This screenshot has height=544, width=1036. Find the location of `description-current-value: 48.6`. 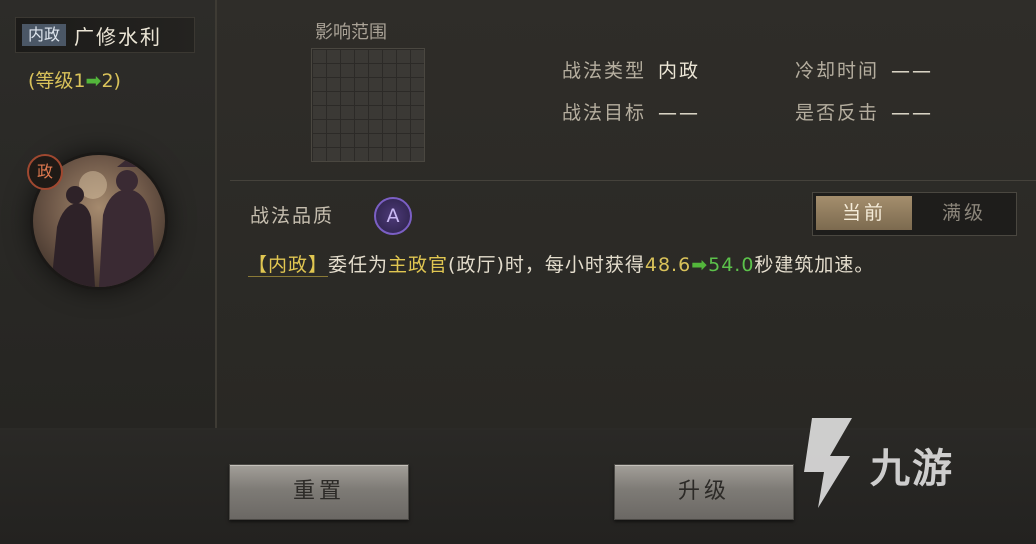

description-current-value: 48.6 is located at coordinates (668, 265).